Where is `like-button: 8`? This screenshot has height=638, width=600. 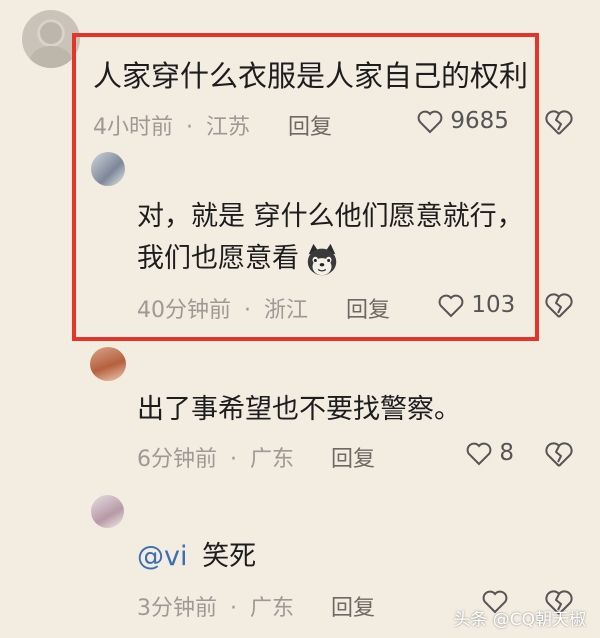
like-button: 8 is located at coordinates (490, 453).